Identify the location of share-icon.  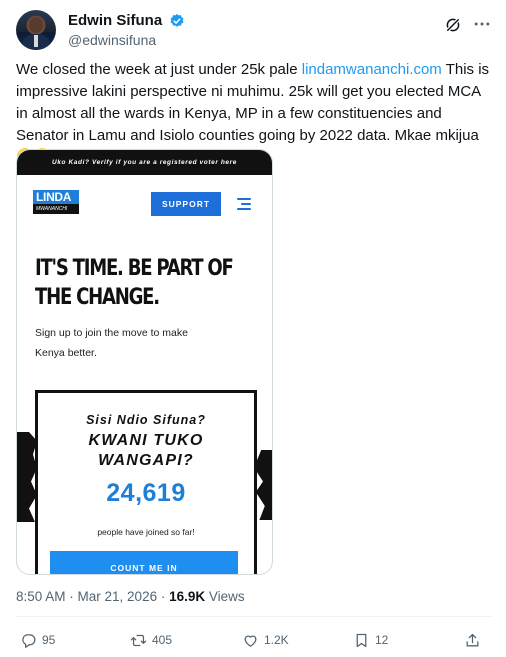
(472, 639).